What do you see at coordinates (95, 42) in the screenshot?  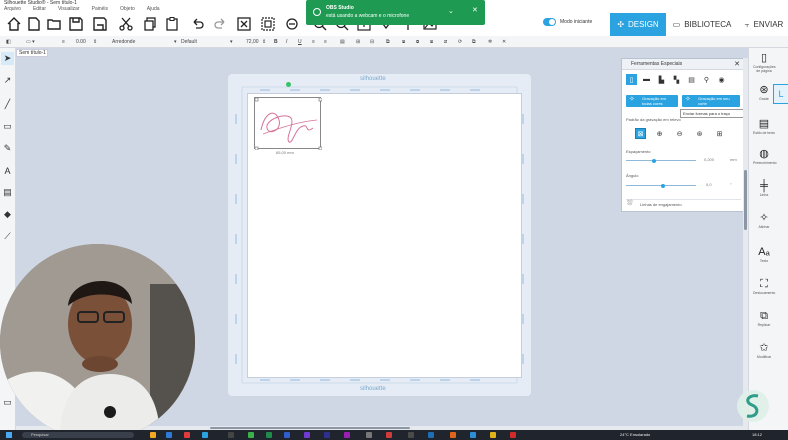 I see `line-width-stepper: ⇕` at bounding box center [95, 42].